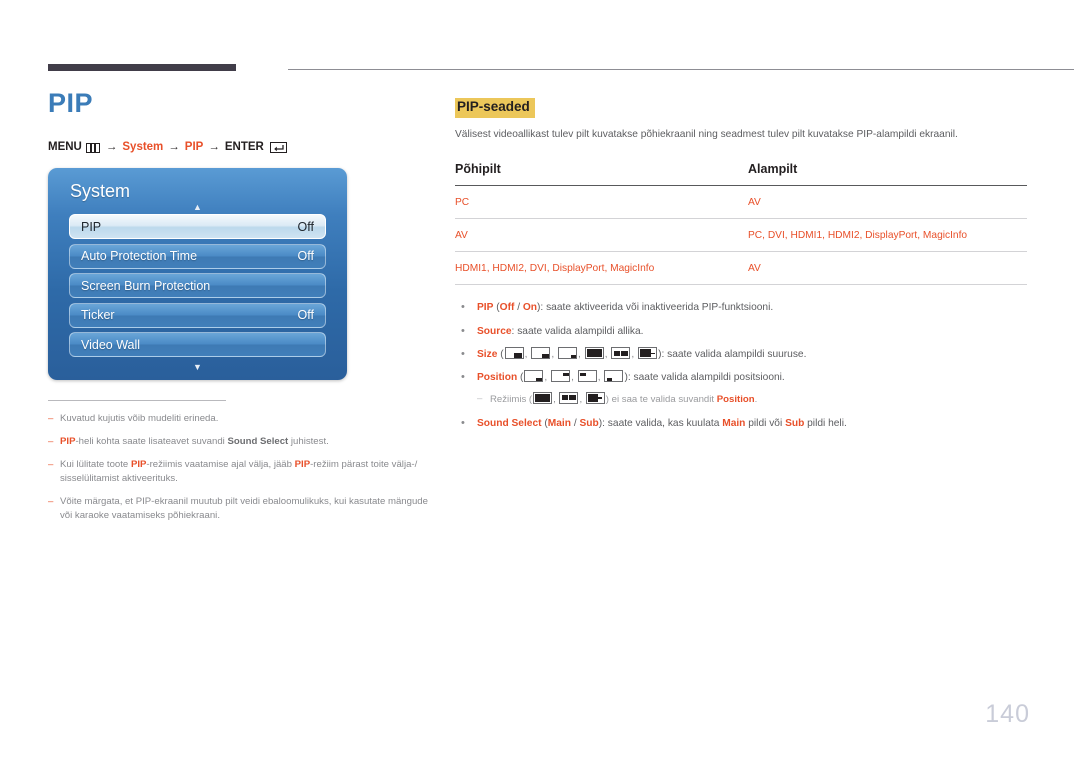 This screenshot has height=763, width=1080. I want to click on osd-row-auto-protection-time: Auto Protection Time Off, so click(197, 256).